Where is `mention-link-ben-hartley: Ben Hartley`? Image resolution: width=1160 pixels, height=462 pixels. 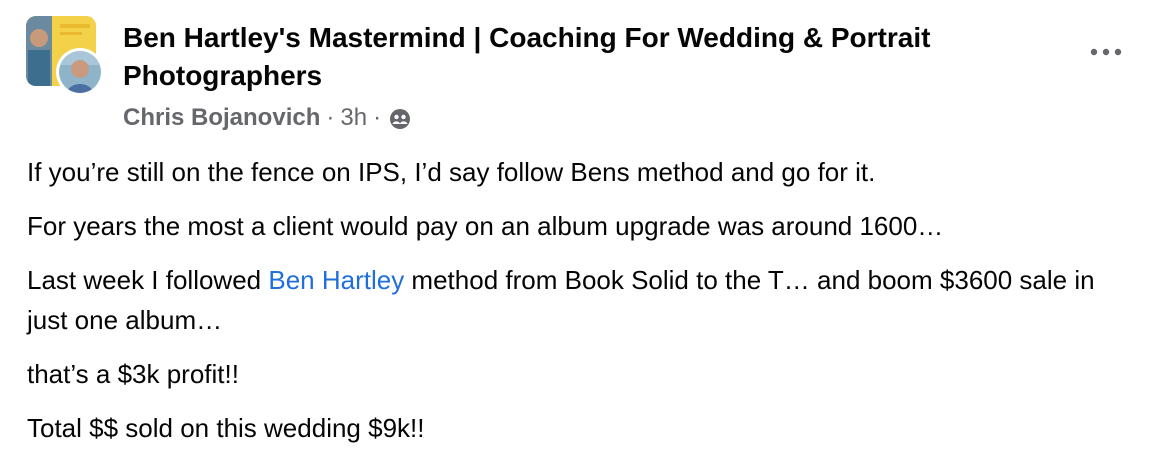
mention-link-ben-hartley: Ben Hartley is located at coordinates (336, 280).